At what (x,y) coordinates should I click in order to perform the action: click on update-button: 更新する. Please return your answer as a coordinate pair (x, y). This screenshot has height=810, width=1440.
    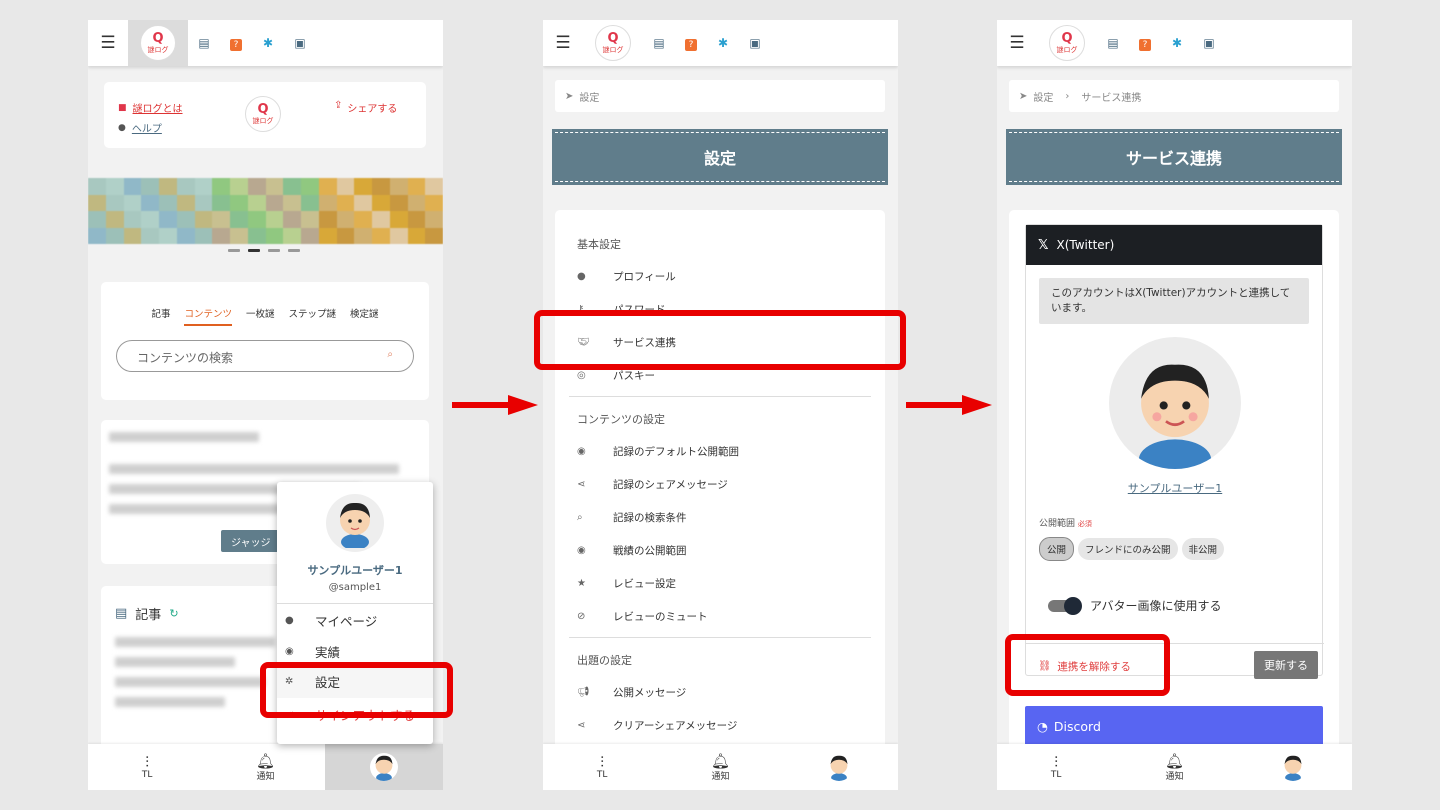
    Looking at the image, I should click on (1286, 665).